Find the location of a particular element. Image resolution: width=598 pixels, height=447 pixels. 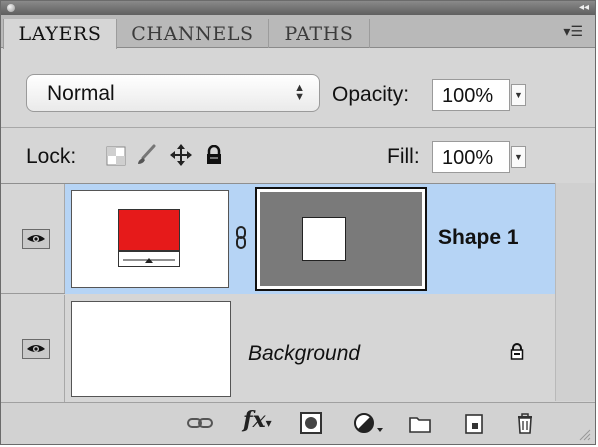

new-layer-icon is located at coordinates (474, 424).